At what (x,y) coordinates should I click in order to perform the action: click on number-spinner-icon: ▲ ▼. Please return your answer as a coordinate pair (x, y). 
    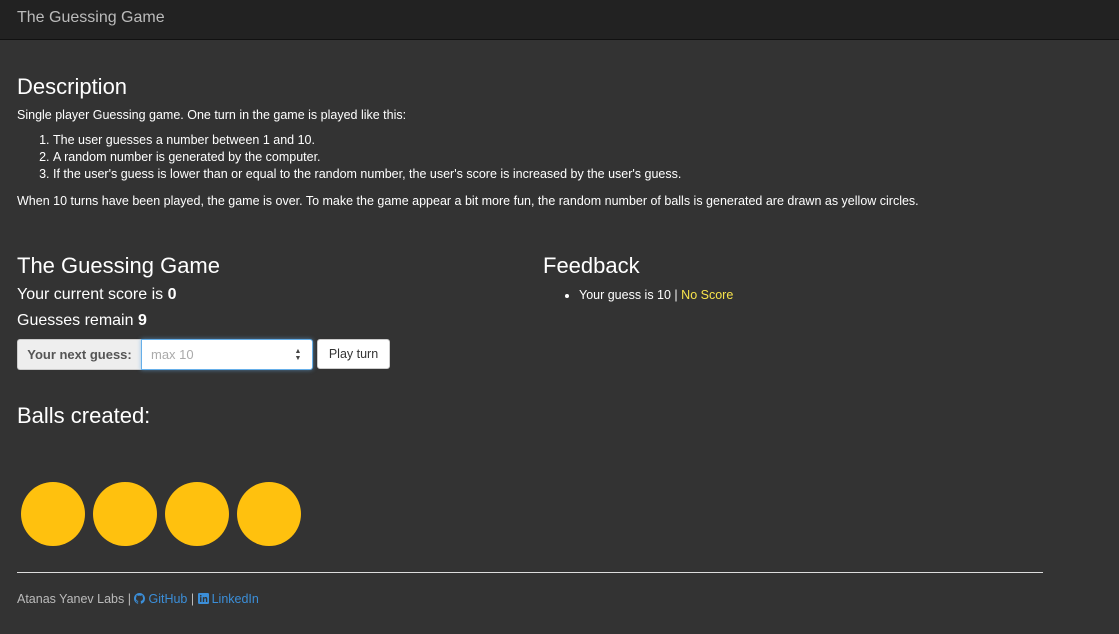
    Looking at the image, I should click on (298, 355).